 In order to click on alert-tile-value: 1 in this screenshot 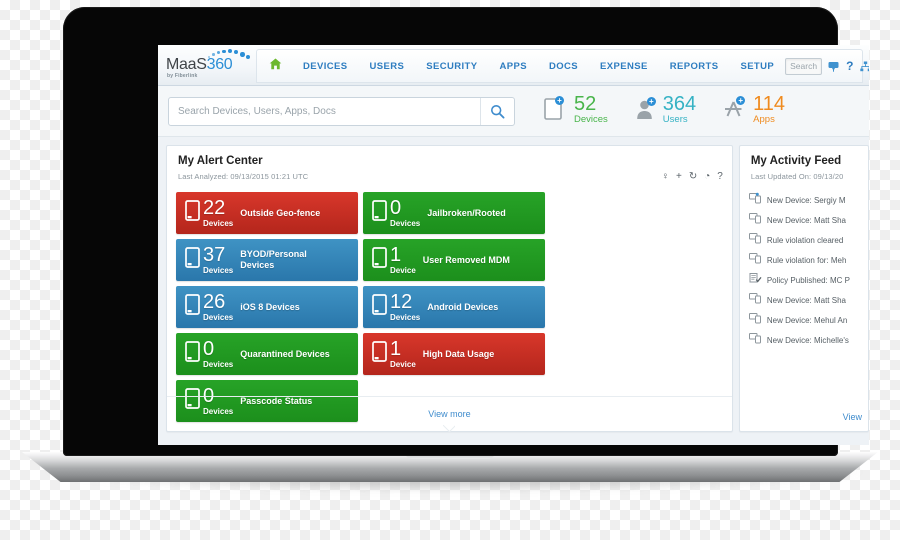, I will do `click(396, 348)`.